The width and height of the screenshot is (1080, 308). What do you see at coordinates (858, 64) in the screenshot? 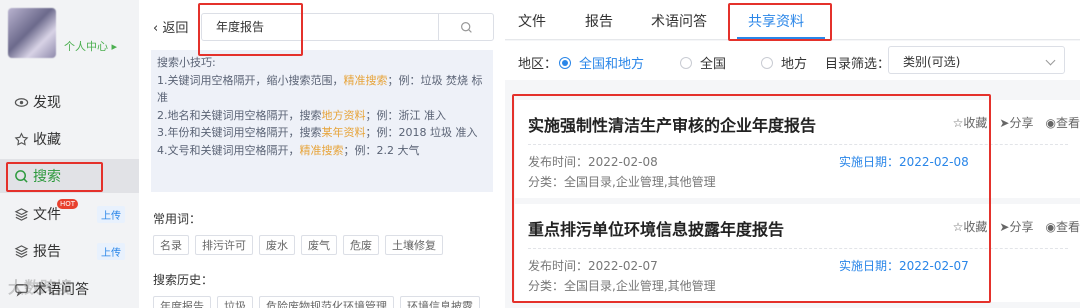
I see `catalog-label: 目录筛选：` at bounding box center [858, 64].